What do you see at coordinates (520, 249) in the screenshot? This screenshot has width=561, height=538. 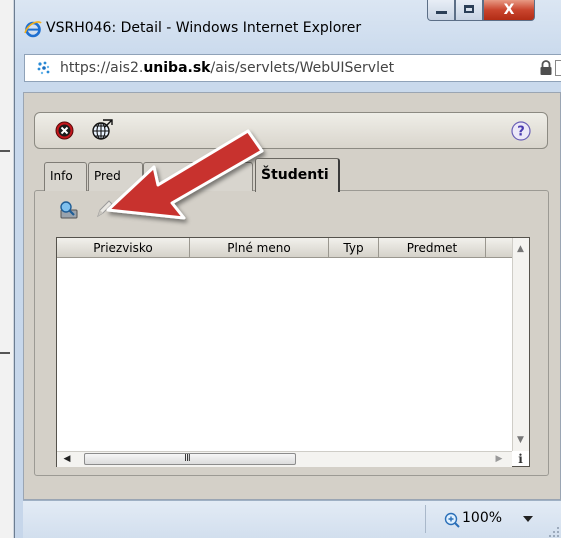 I see `scroll-up-arrow-icon: ▲` at bounding box center [520, 249].